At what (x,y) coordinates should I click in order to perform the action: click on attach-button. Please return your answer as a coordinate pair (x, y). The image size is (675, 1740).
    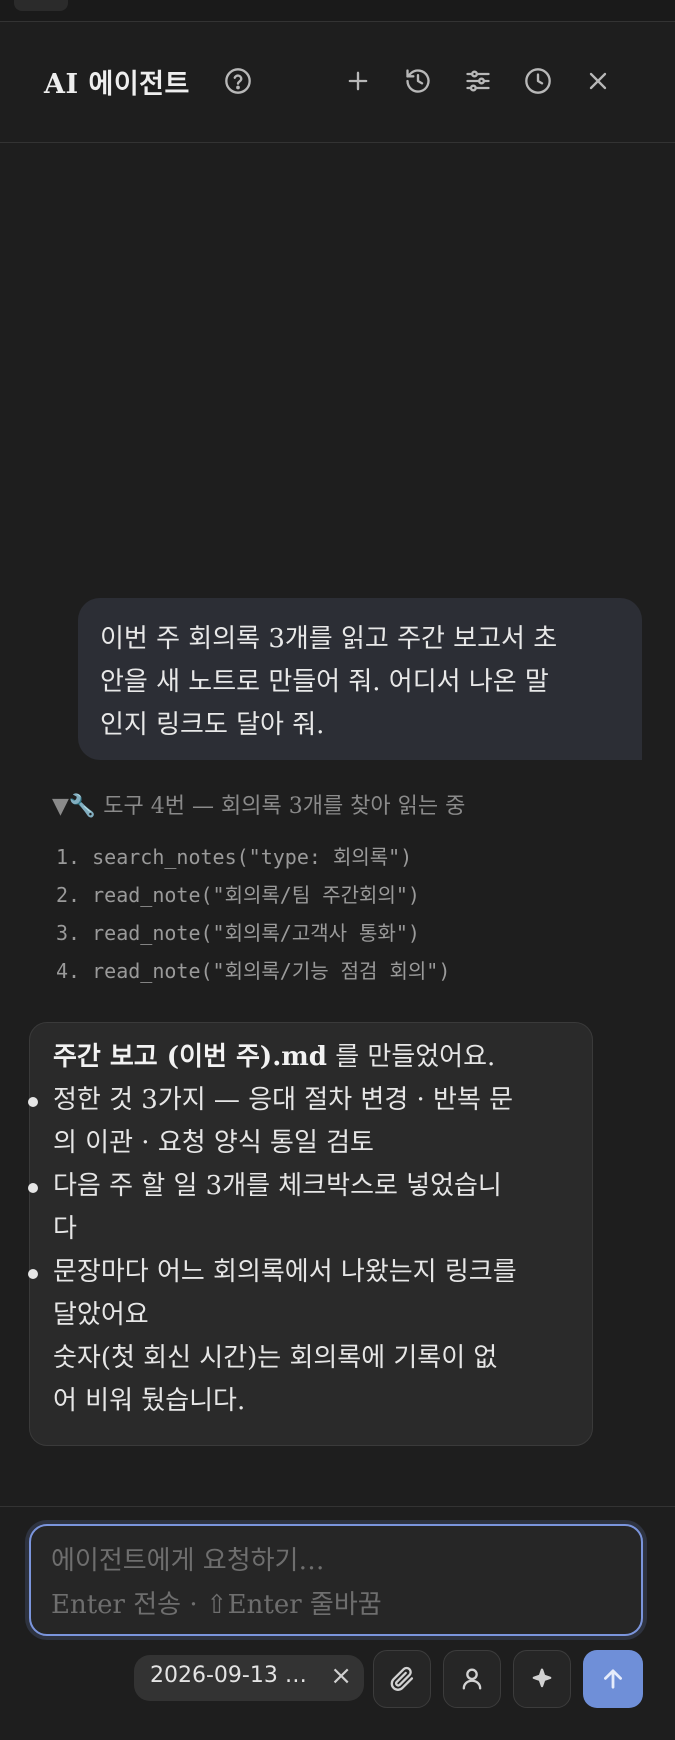
    Looking at the image, I should click on (402, 1679).